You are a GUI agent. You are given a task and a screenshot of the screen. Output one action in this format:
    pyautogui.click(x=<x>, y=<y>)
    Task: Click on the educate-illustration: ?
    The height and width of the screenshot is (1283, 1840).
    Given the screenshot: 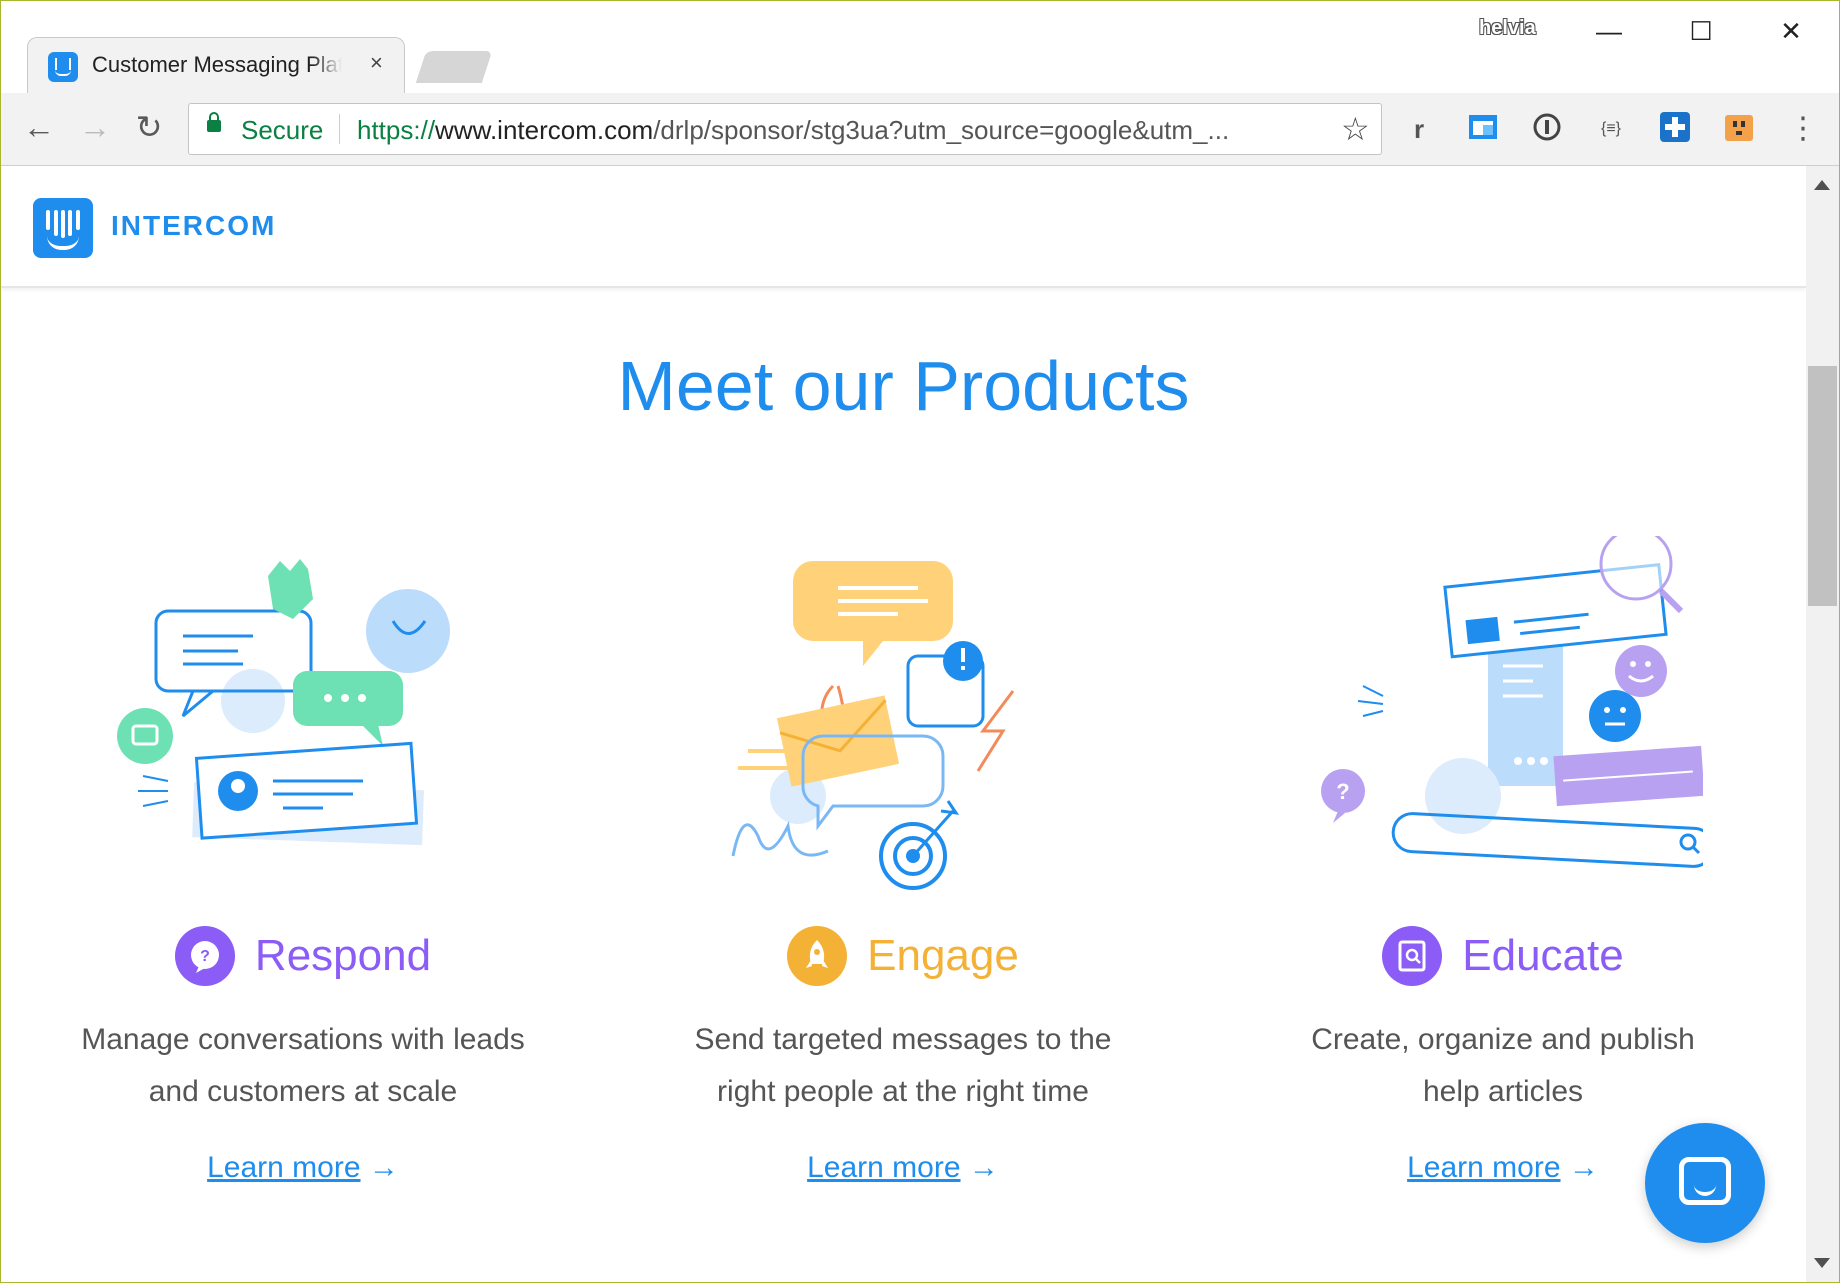 What is the action you would take?
    pyautogui.click(x=1512, y=702)
    